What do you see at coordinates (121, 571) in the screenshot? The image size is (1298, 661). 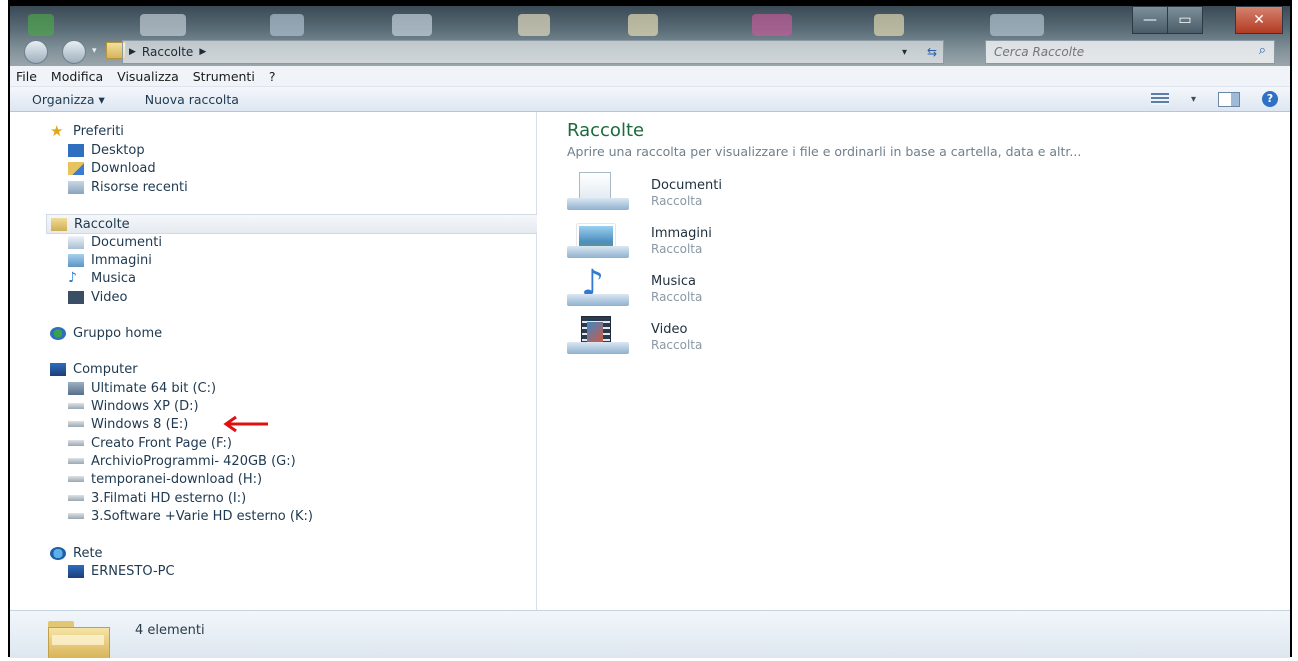 I see `nav-item-ernesto-pc: ERNESTO-PC` at bounding box center [121, 571].